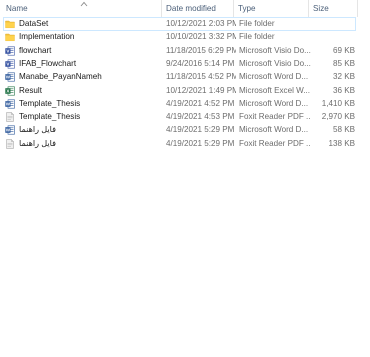 This screenshot has height=357, width=370. I want to click on sort-up-icon, so click(84, 4).